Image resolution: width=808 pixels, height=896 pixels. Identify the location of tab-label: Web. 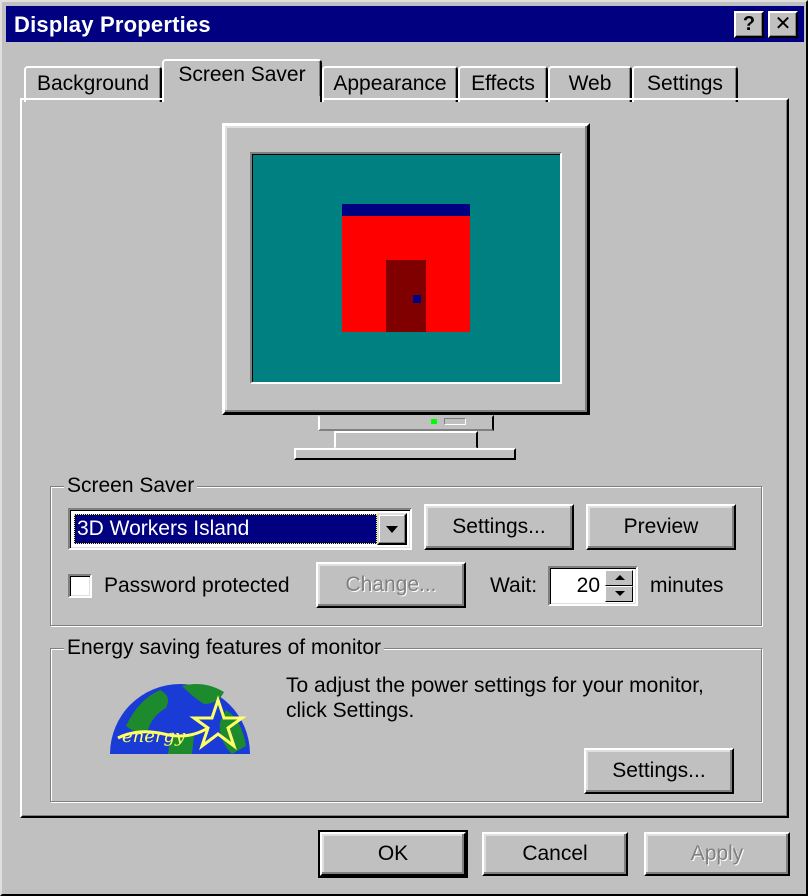
(590, 83).